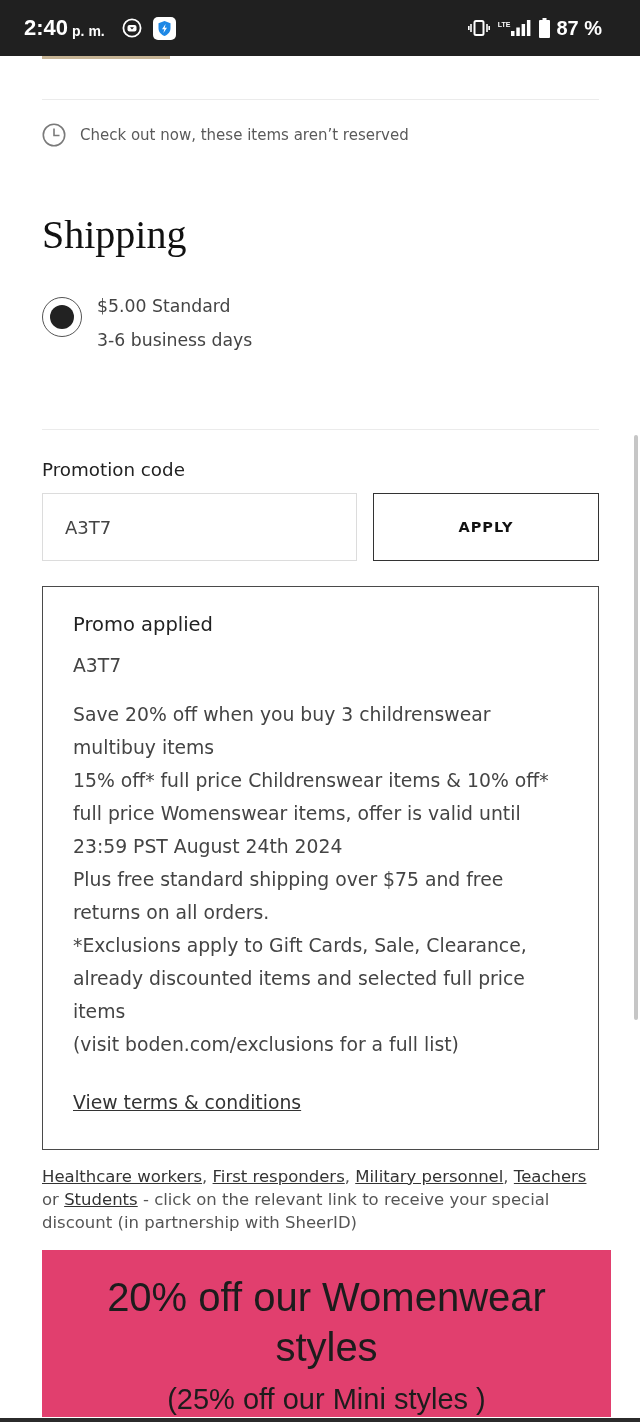  I want to click on promo-description: *Exclusions apply to Gift Cards, Sale, Clearance, already discounted items and selected full price items, so click(300, 979).